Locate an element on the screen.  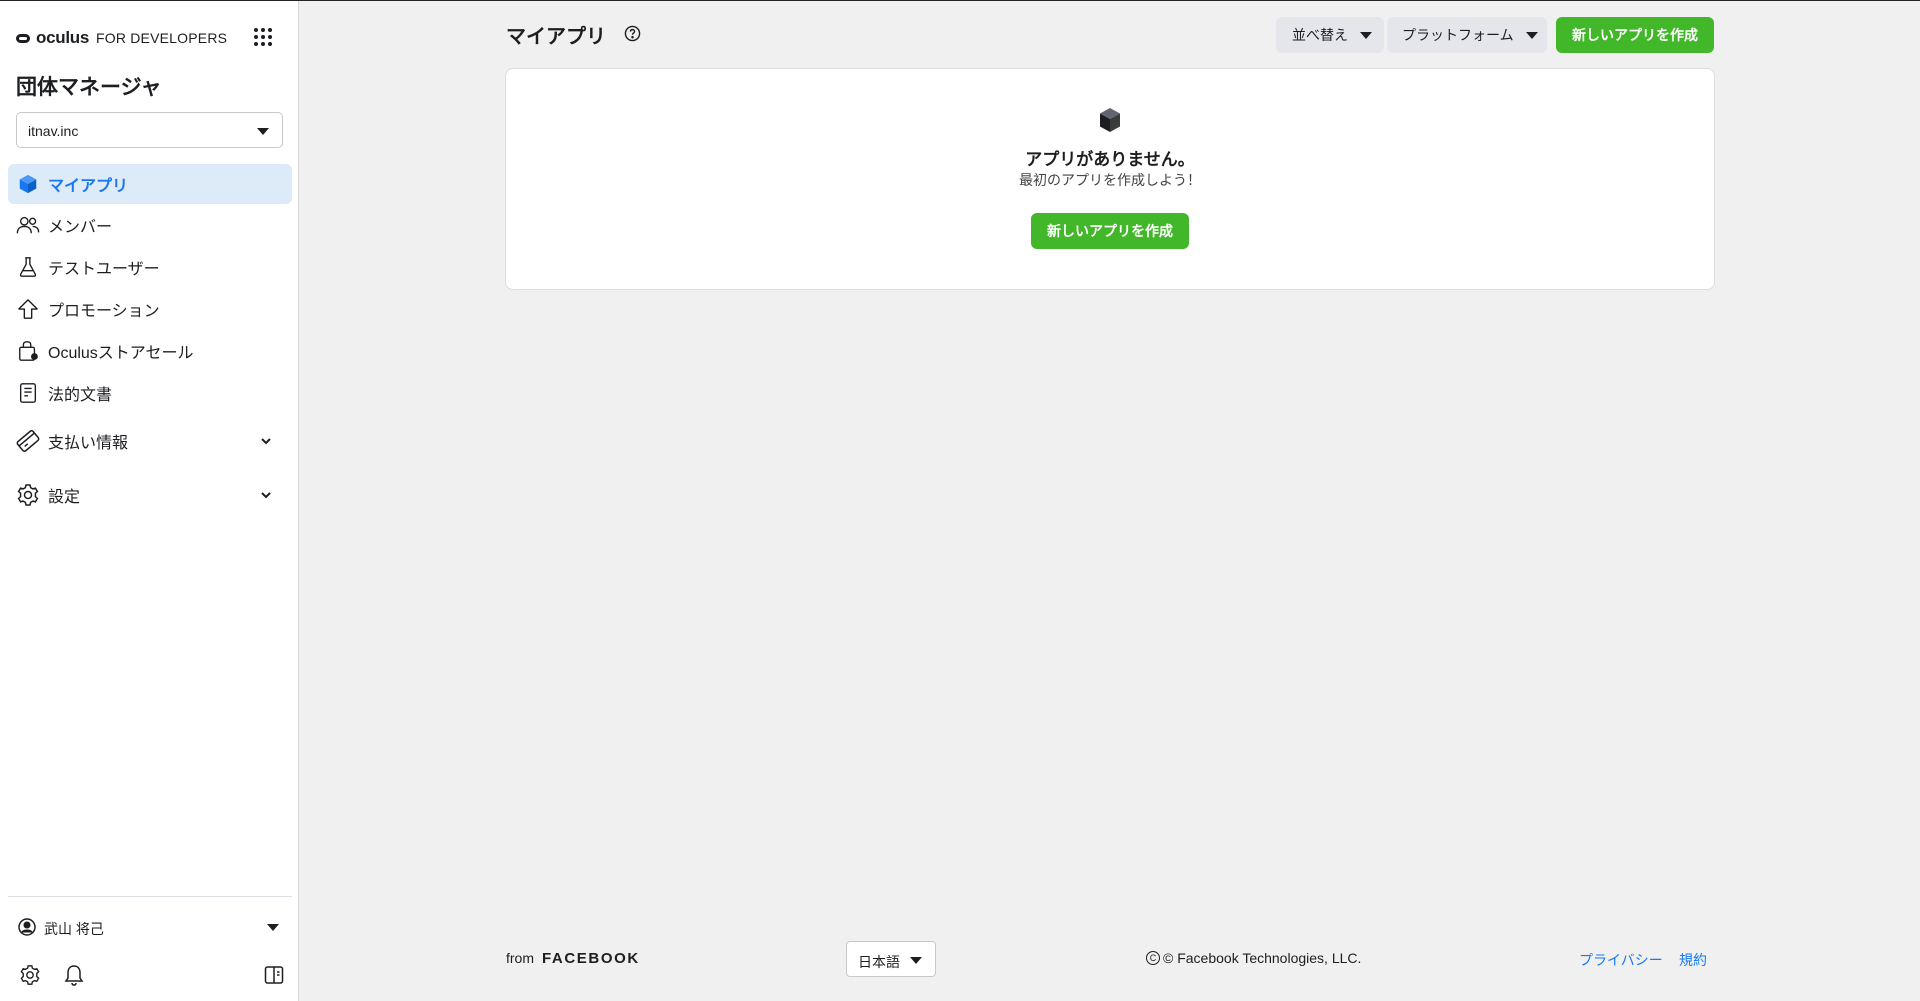
create-app-button: 新しいアプリを作成 is located at coordinates (1635, 35).